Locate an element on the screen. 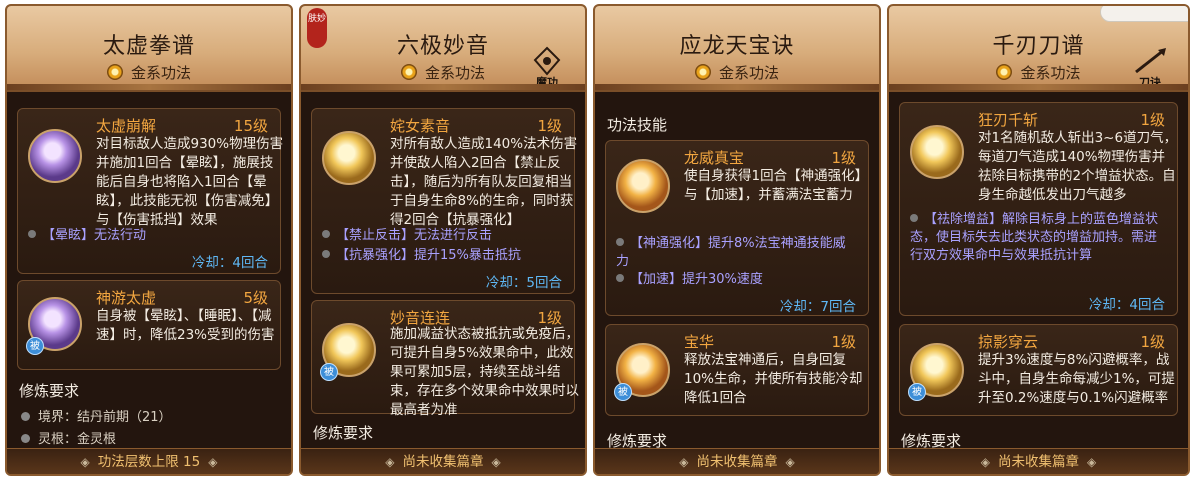  panel-header: 应龙天宝诀 金系功法 is located at coordinates (737, 49).